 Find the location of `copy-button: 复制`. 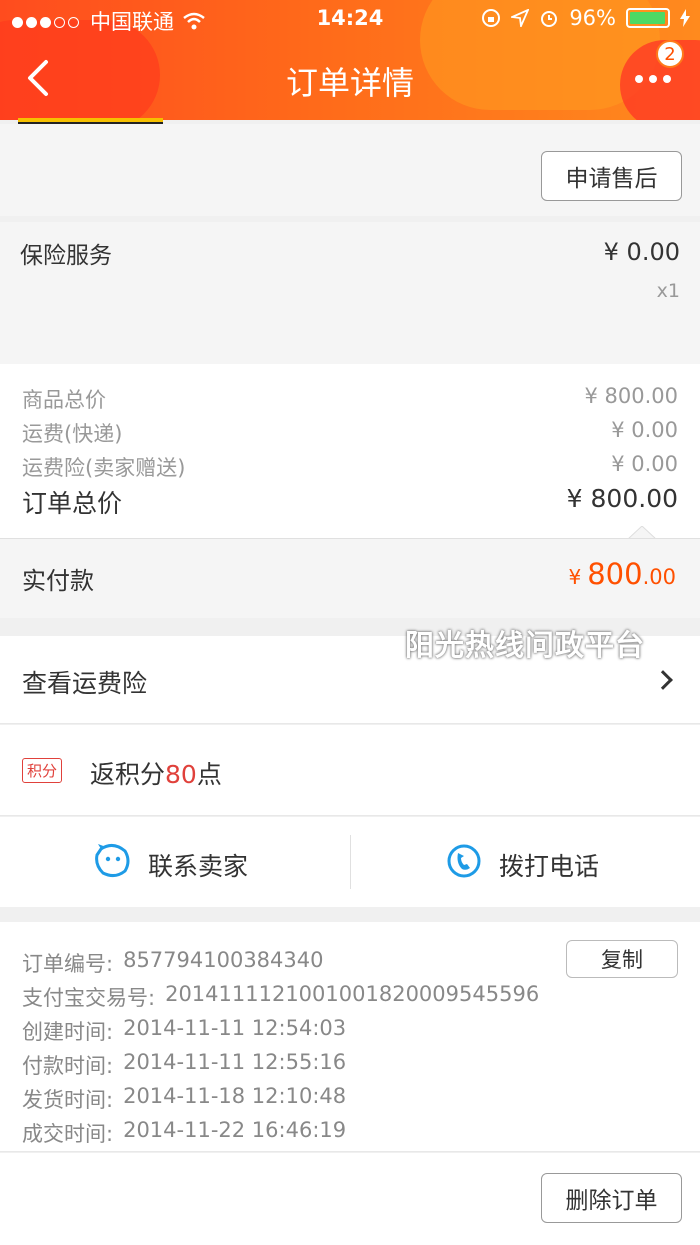

copy-button: 复制 is located at coordinates (622, 959).